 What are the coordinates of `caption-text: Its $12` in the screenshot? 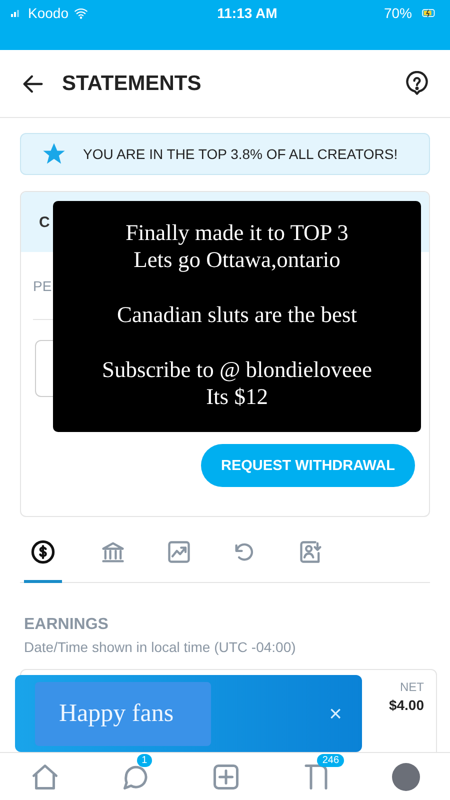 It's located at (237, 396).